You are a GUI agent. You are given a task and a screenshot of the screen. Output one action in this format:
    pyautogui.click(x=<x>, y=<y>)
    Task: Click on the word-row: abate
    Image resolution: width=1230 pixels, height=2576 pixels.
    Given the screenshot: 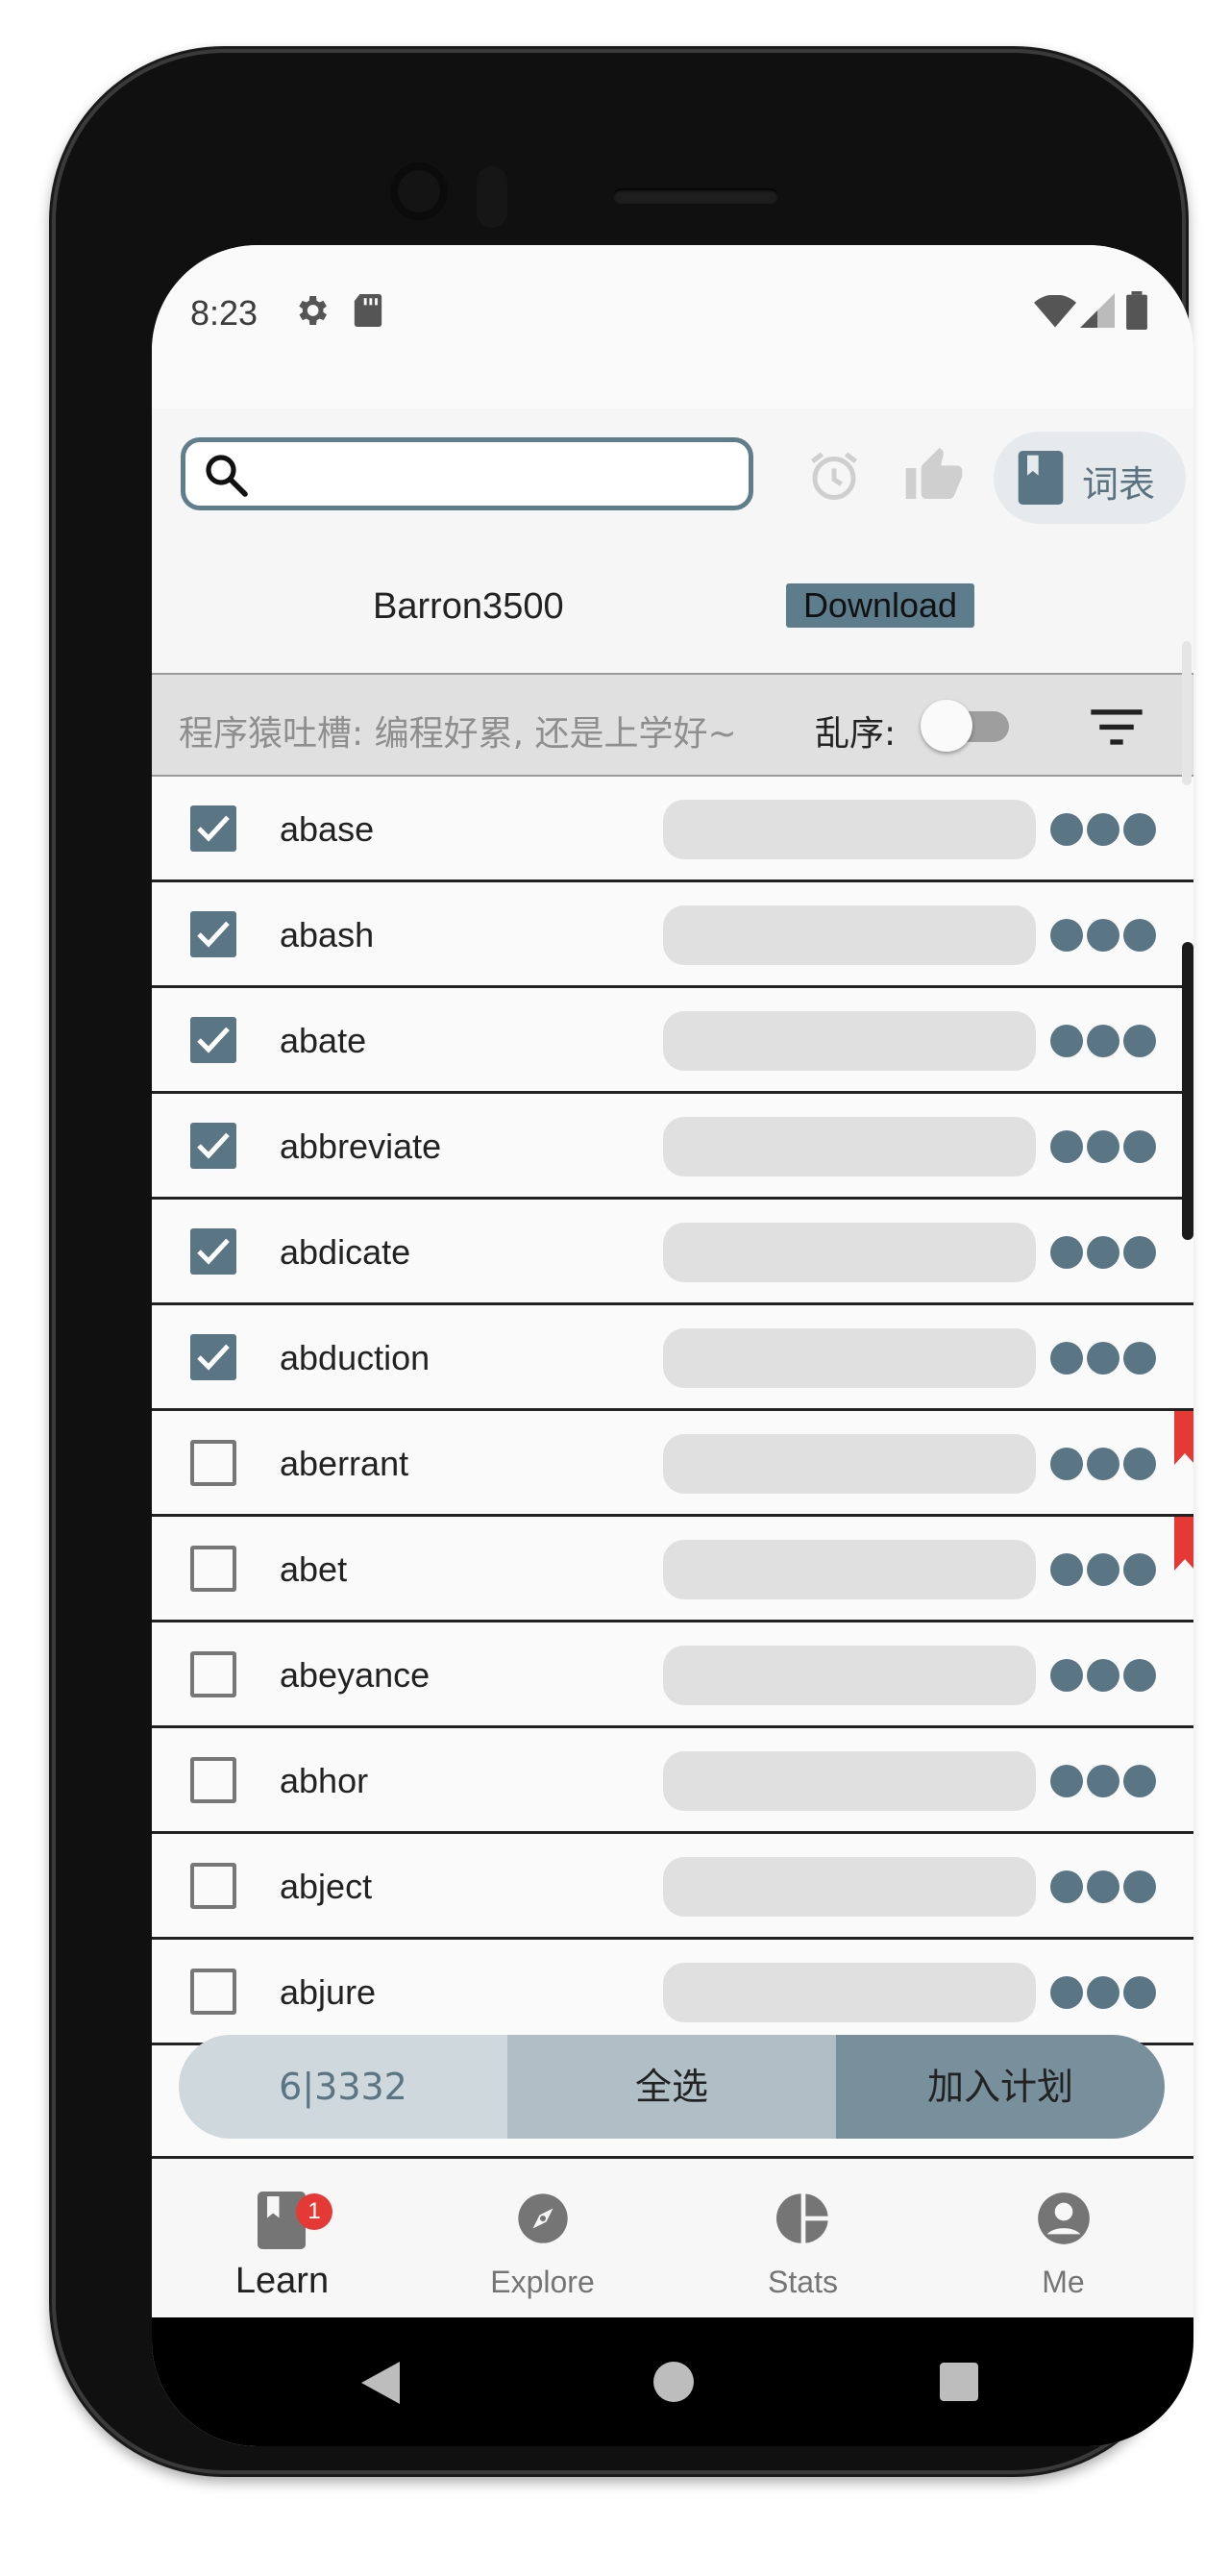 What is the action you would take?
    pyautogui.click(x=672, y=1041)
    